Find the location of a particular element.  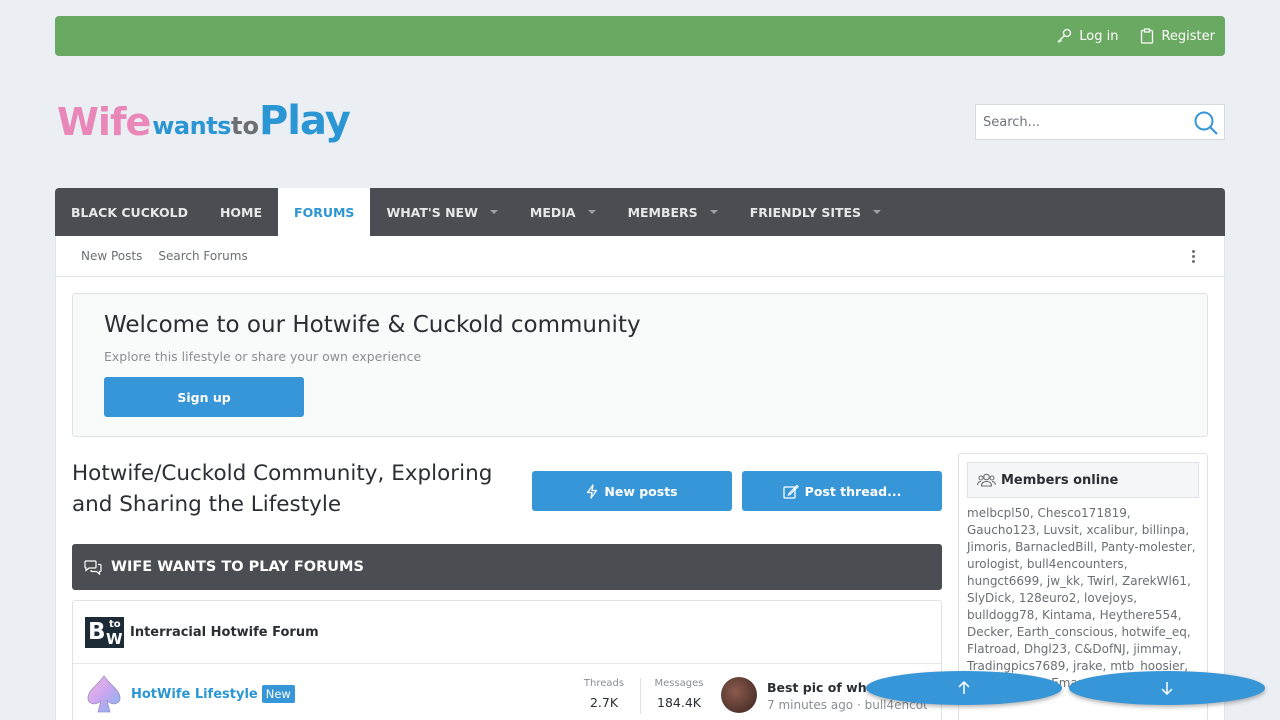

search-input is located at coordinates (1083, 122).